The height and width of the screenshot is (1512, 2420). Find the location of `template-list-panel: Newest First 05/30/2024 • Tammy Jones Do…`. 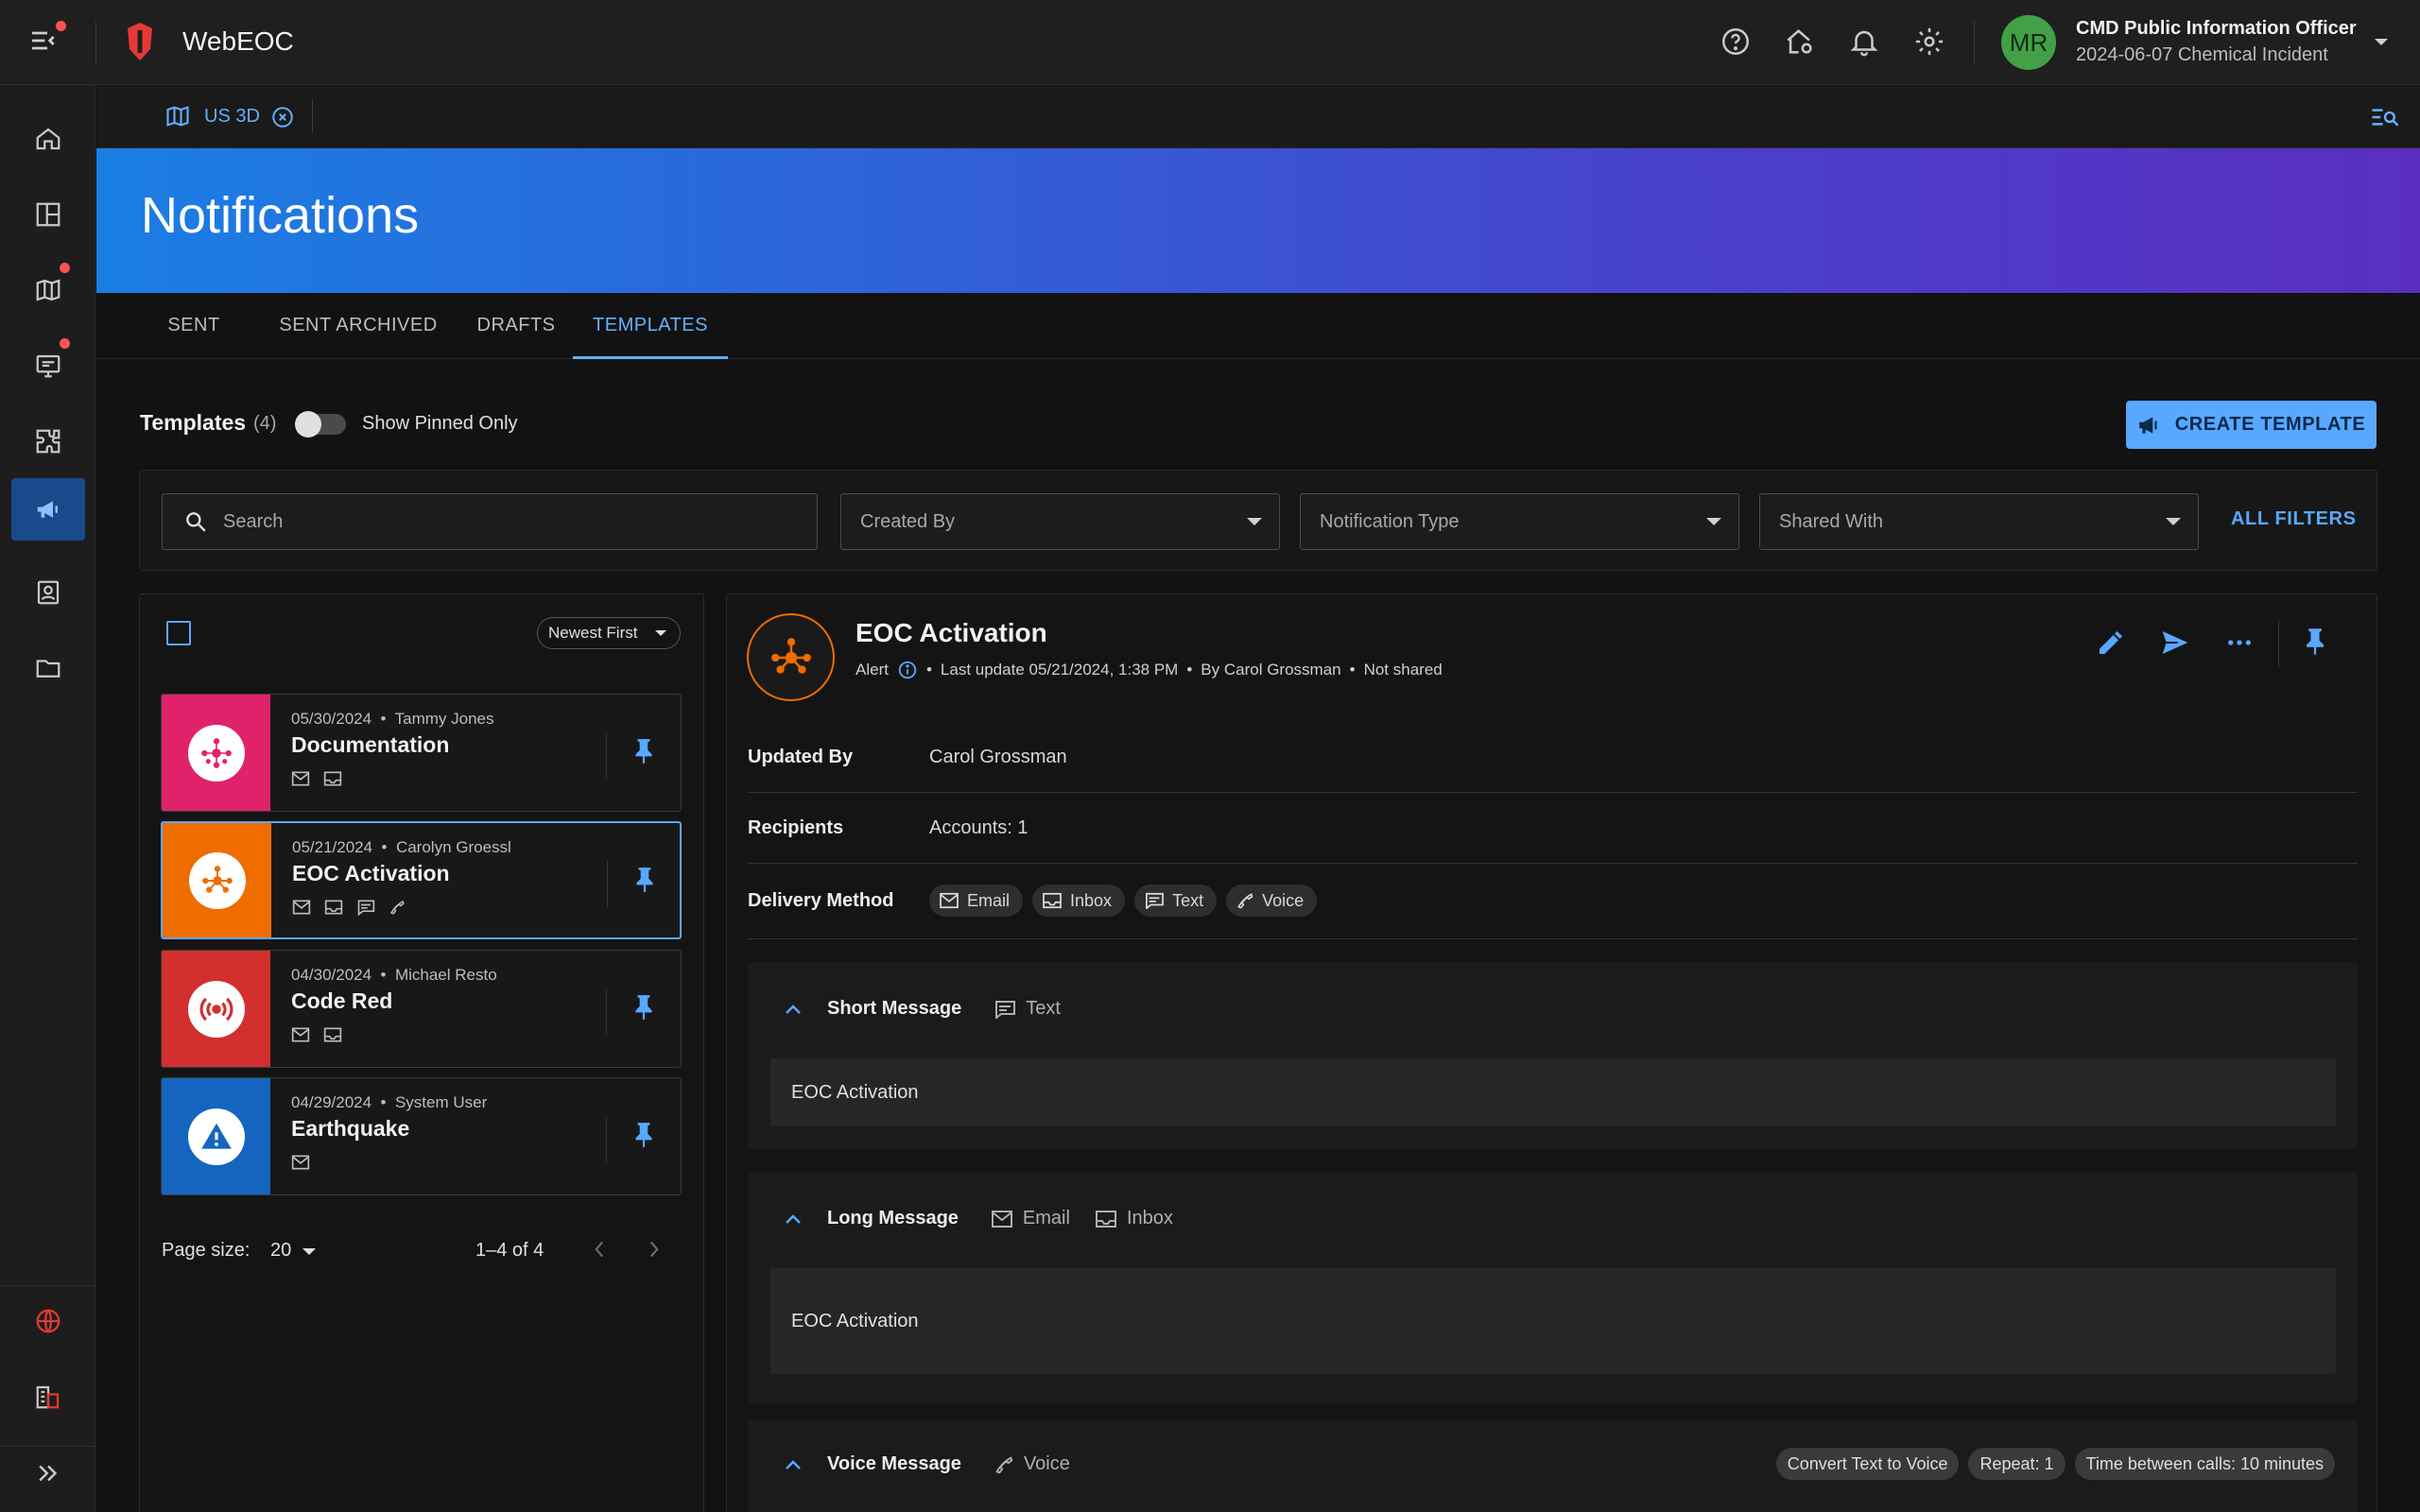

template-list-panel: Newest First 05/30/2024 • Tammy Jones Do… is located at coordinates (421, 1052).